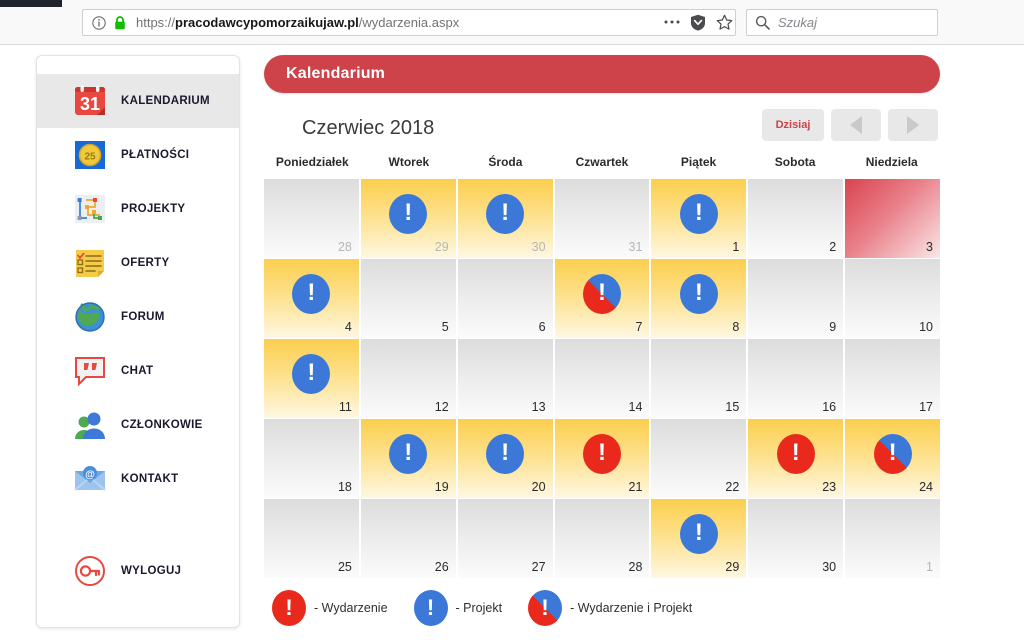  Describe the element at coordinates (138, 425) in the screenshot. I see `sidebar-item-czlonkowie: CZŁONKOWIE` at that location.